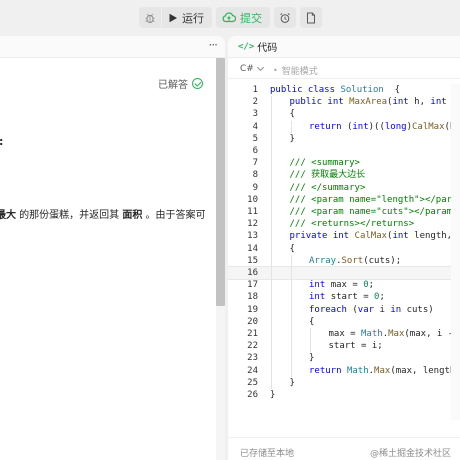 This screenshot has height=460, width=460. I want to click on line-number: 8, so click(255, 175).